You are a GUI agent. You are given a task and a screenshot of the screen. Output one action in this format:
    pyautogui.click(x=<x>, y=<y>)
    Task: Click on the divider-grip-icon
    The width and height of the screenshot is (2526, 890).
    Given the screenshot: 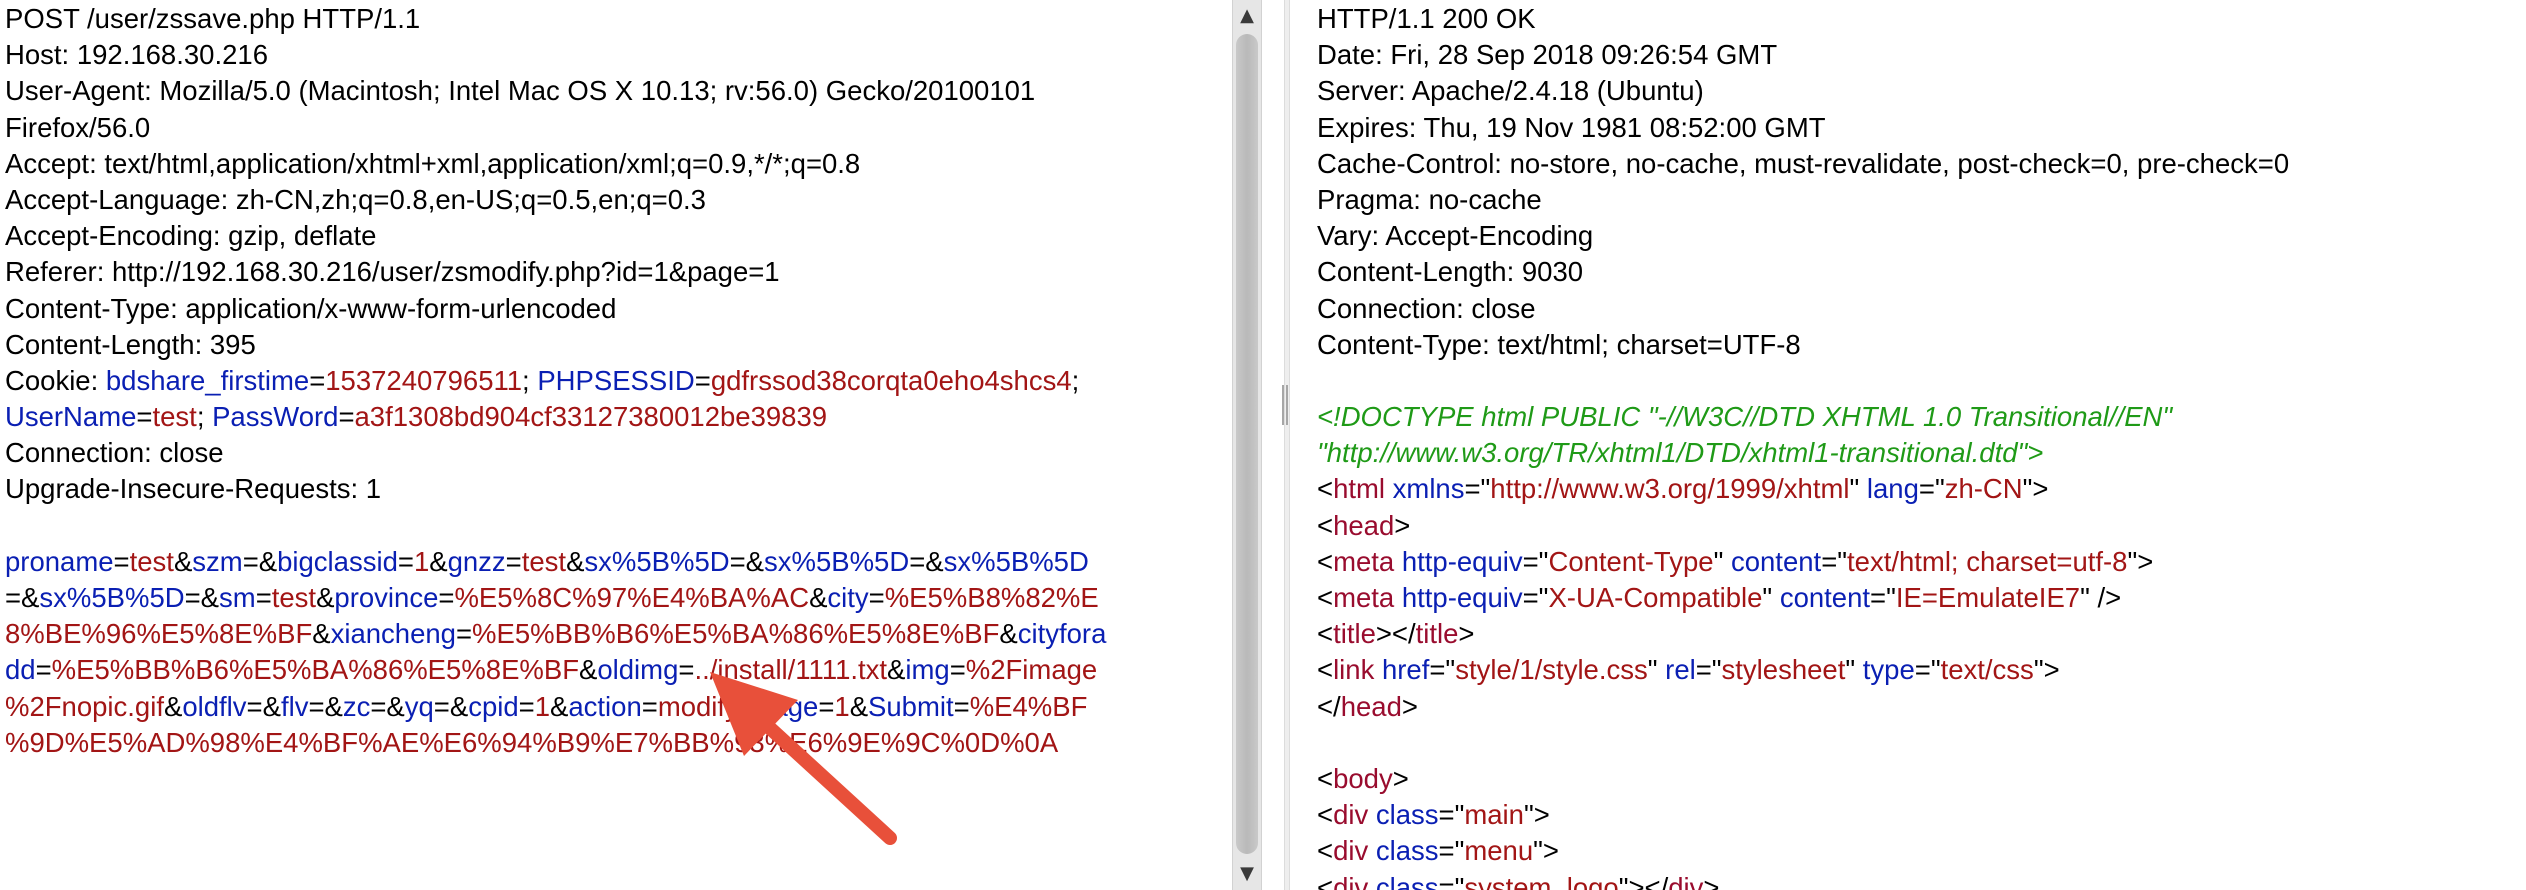 What is the action you would take?
    pyautogui.click(x=1287, y=405)
    